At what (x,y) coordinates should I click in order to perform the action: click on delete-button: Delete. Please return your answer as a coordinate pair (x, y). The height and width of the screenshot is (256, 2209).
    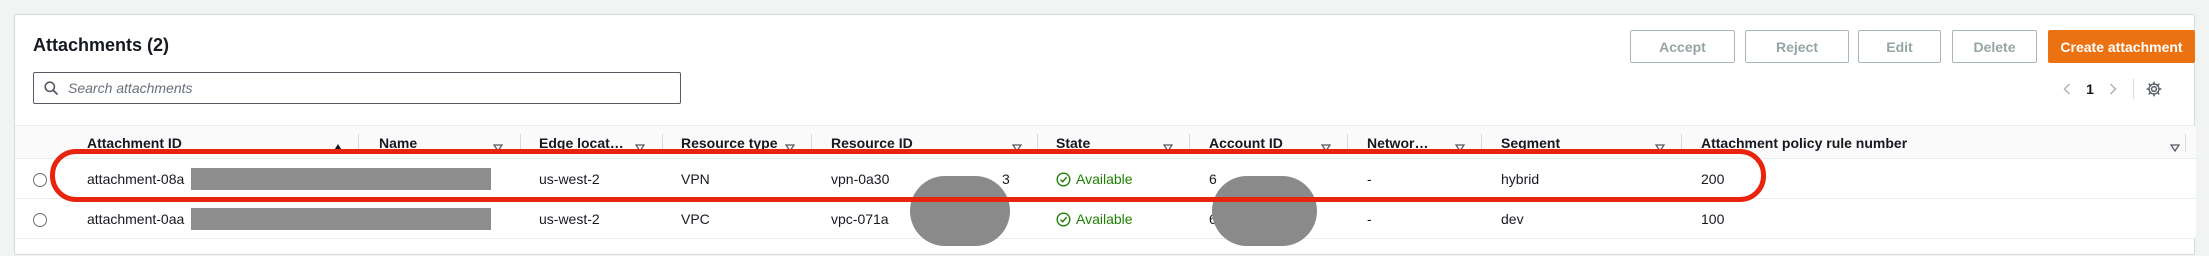
    Looking at the image, I should click on (1994, 46).